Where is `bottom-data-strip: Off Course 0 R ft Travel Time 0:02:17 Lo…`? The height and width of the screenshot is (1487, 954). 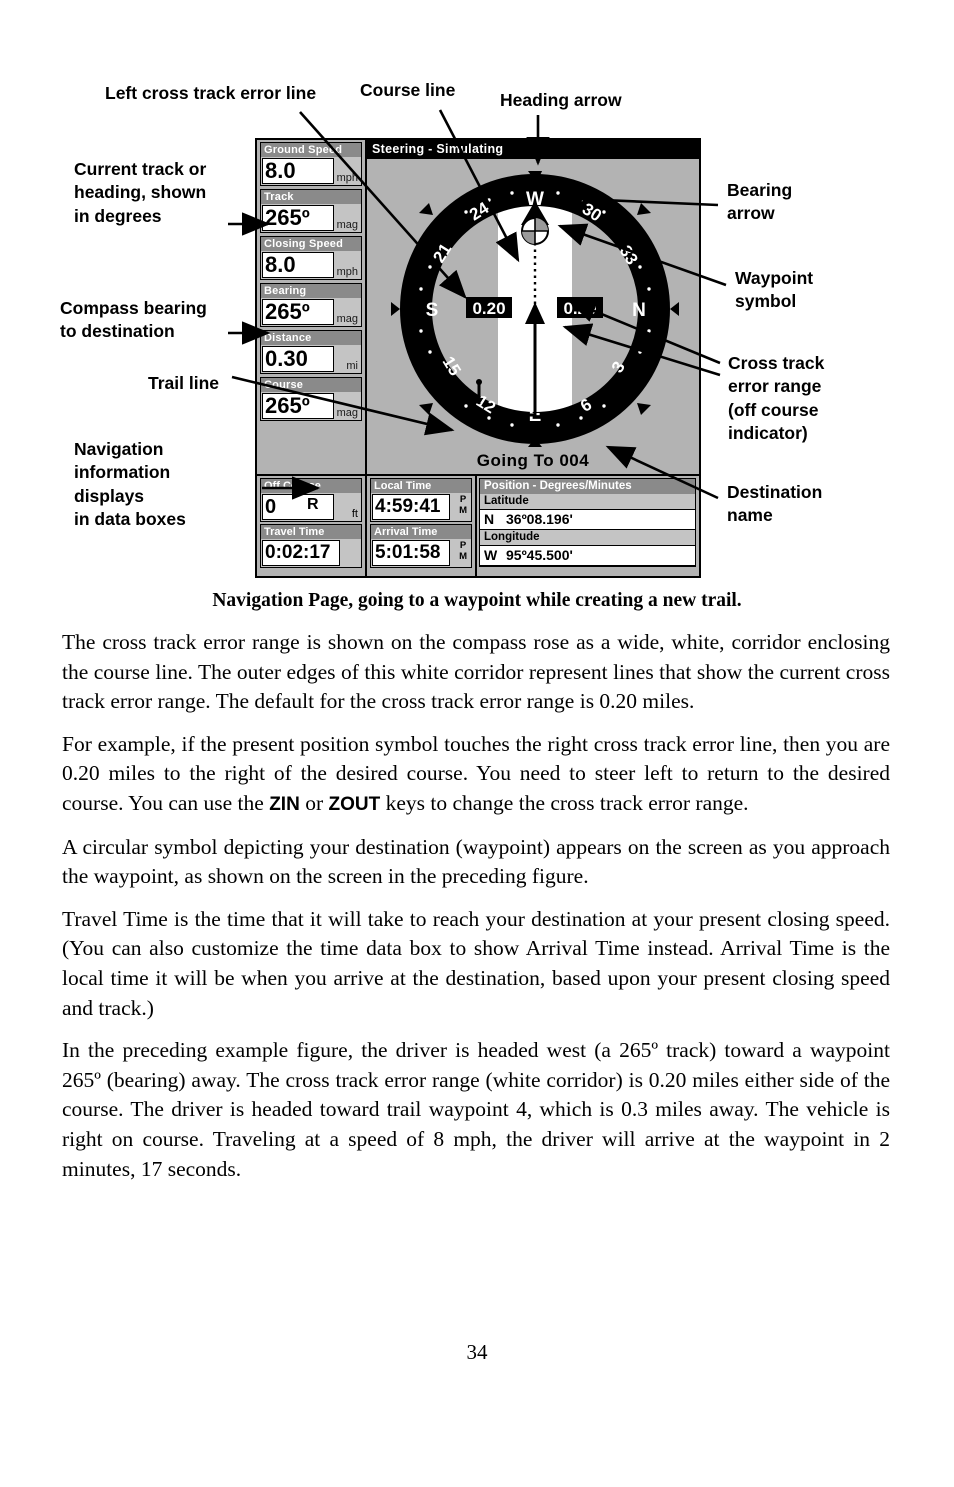 bottom-data-strip: Off Course 0 R ft Travel Time 0:02:17 Lo… is located at coordinates (478, 525).